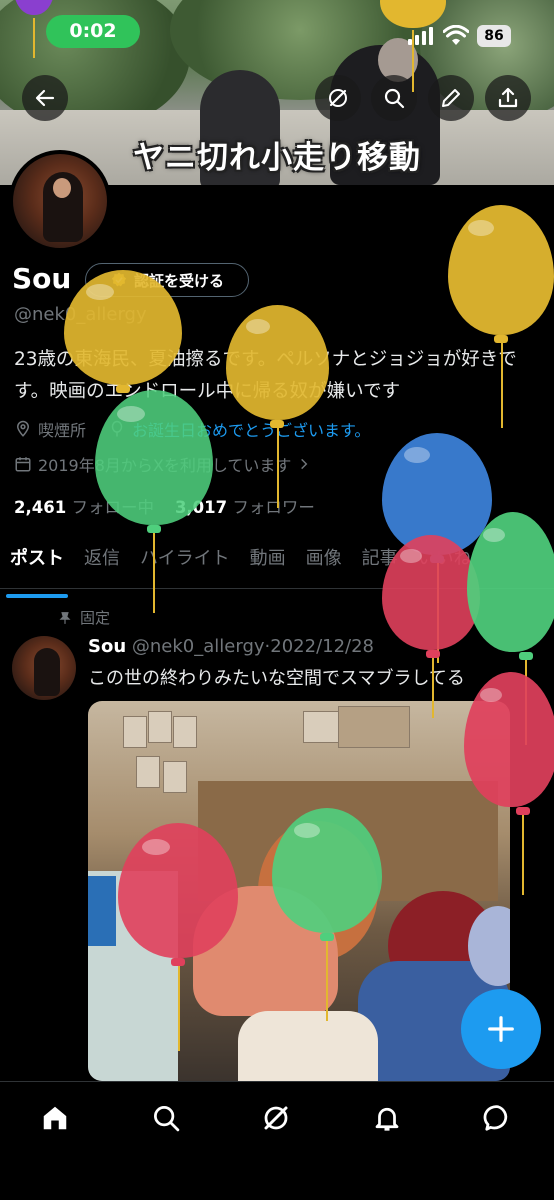  What do you see at coordinates (494, 36) in the screenshot?
I see `battery-indicator: 86` at bounding box center [494, 36].